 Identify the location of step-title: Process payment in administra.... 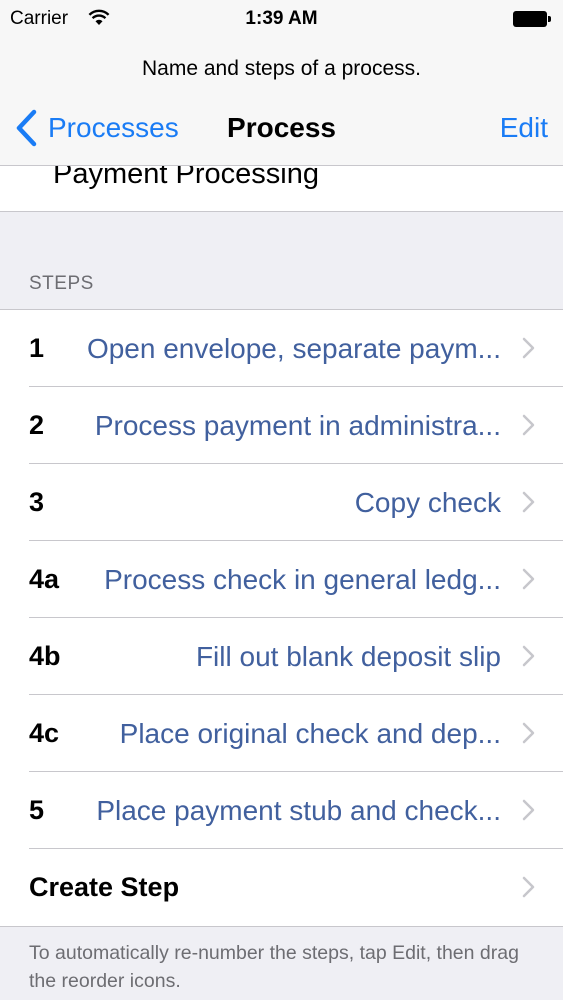
(297, 425).